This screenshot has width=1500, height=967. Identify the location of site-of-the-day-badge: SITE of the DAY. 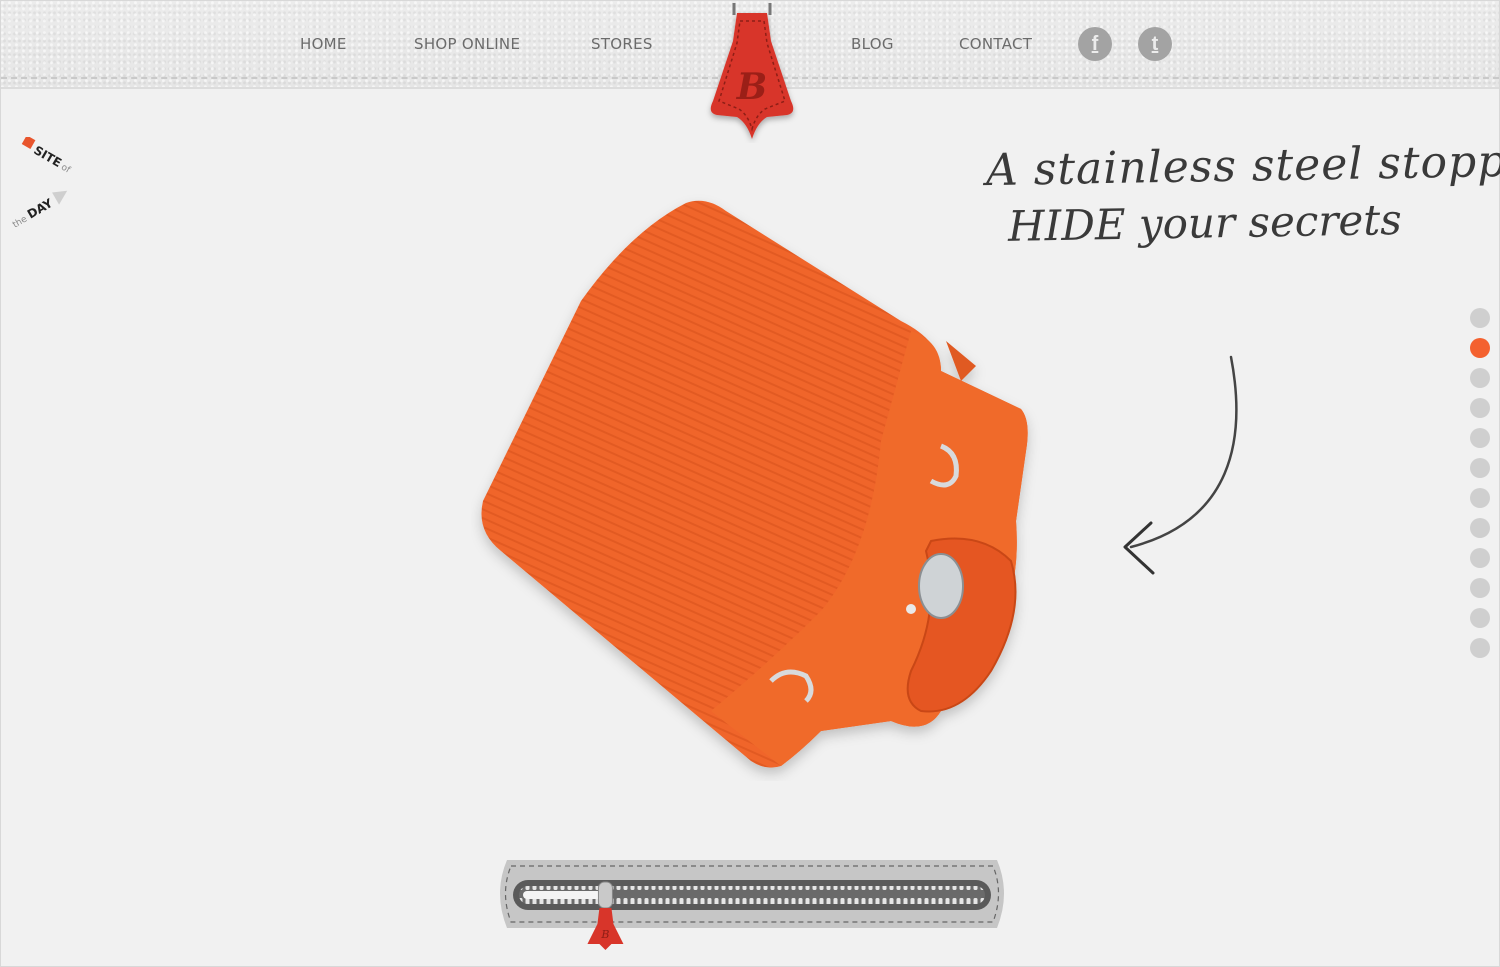
(42, 183).